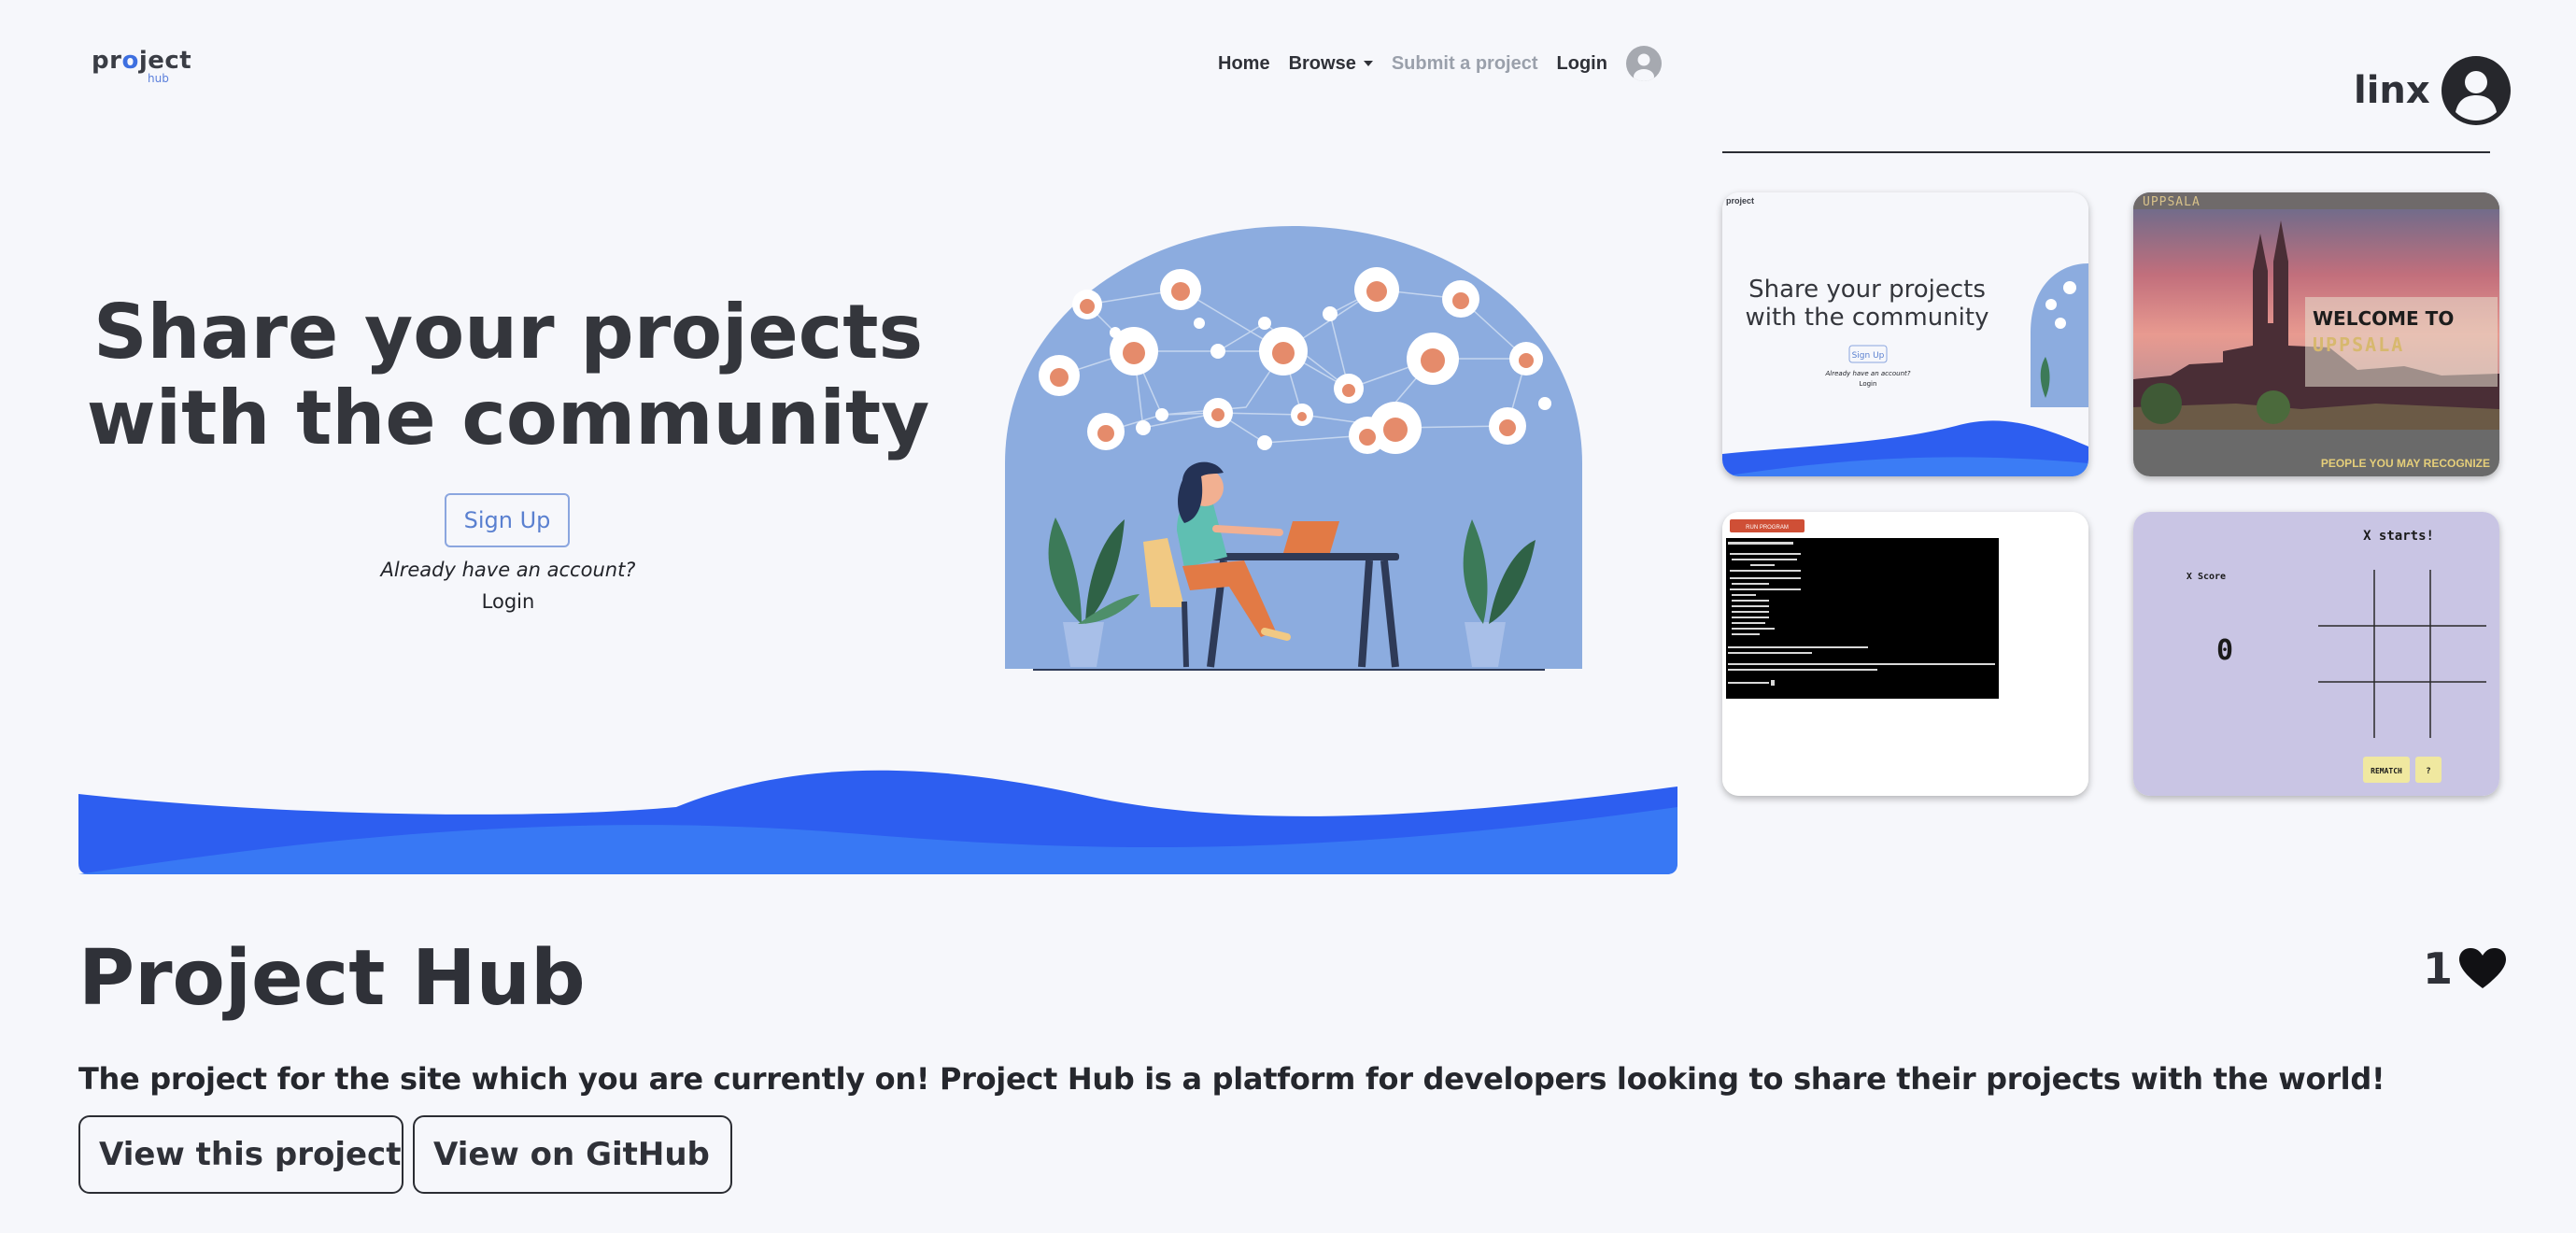 This screenshot has height=1233, width=2576. What do you see at coordinates (2383, 318) in the screenshot?
I see `svg-text: WELCOME TO` at bounding box center [2383, 318].